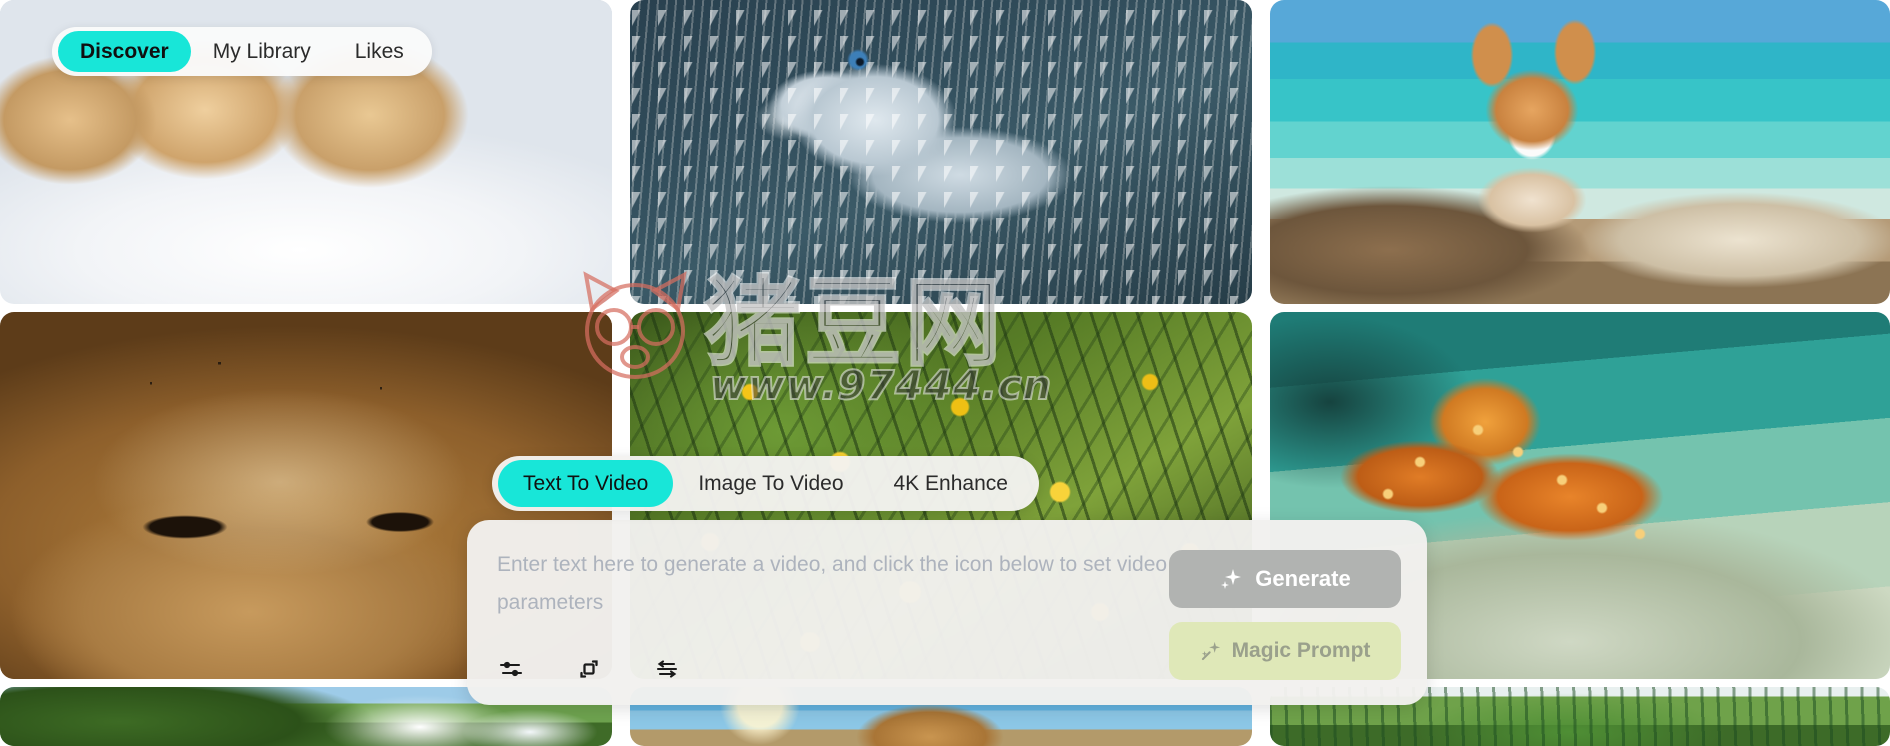 The height and width of the screenshot is (746, 1890). I want to click on nav-tab-likes: Likes, so click(379, 51).